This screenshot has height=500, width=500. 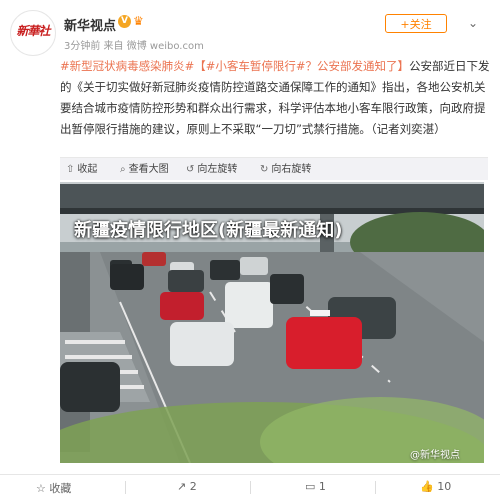 What do you see at coordinates (301, 66) in the screenshot?
I see `hashtag-link-2: 【#小客车暂停限行#？公安部发通知了】` at bounding box center [301, 66].